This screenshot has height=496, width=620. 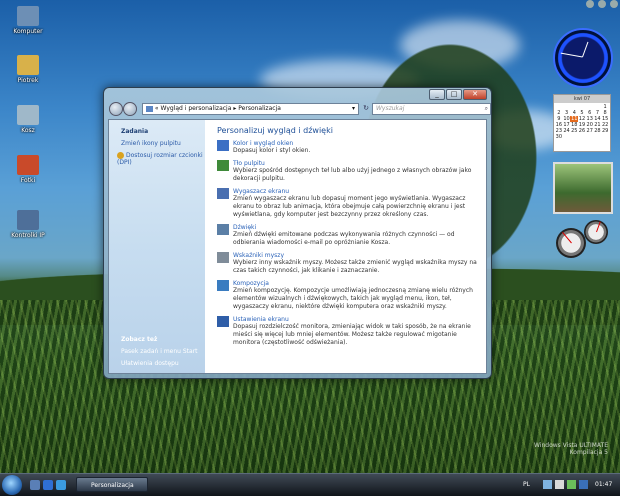 What do you see at coordinates (559, 137) in the screenshot?
I see `calendar-day: 30` at bounding box center [559, 137].